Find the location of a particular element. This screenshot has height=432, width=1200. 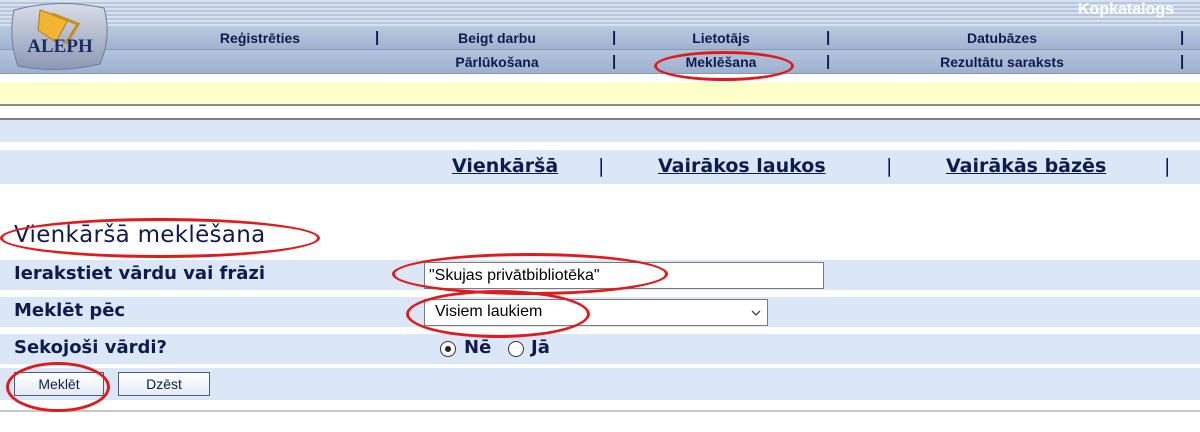

logo-text: ALEPH is located at coordinates (60, 46).